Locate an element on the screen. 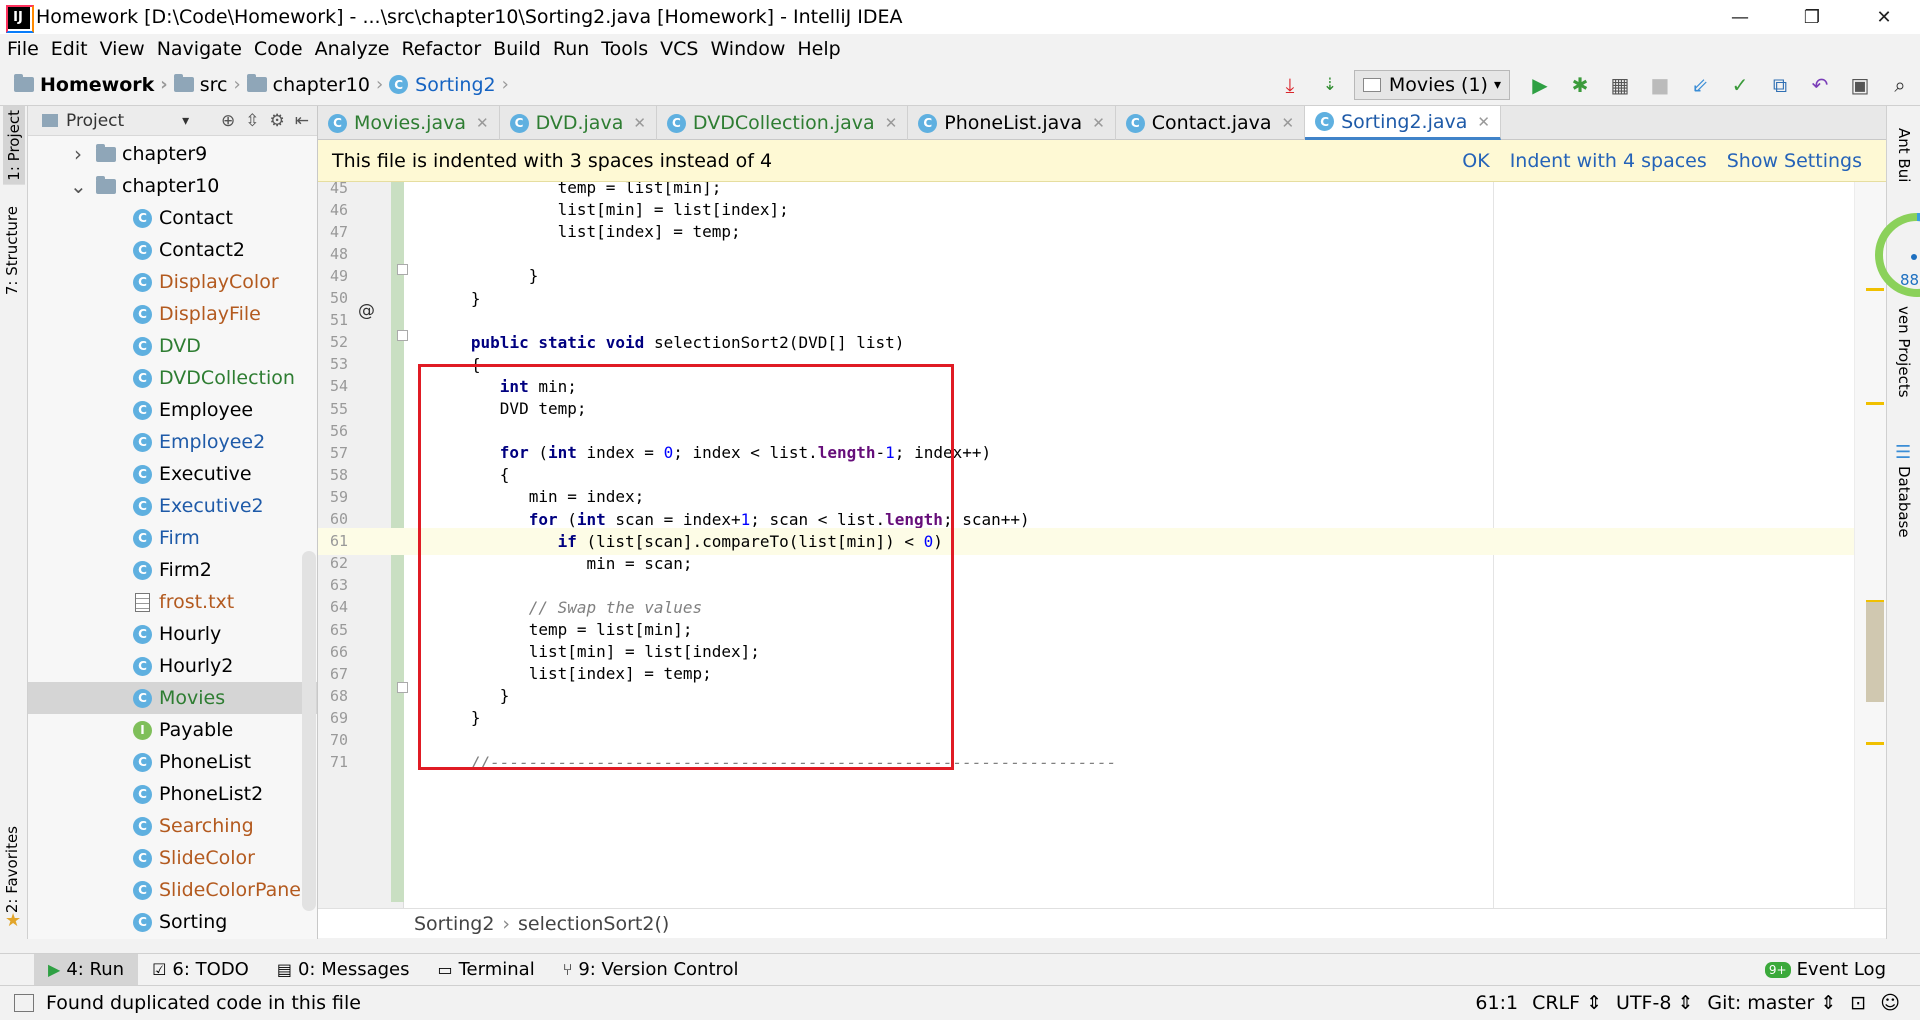 The image size is (1920, 1020). debug-icon: ✱ is located at coordinates (1580, 85).